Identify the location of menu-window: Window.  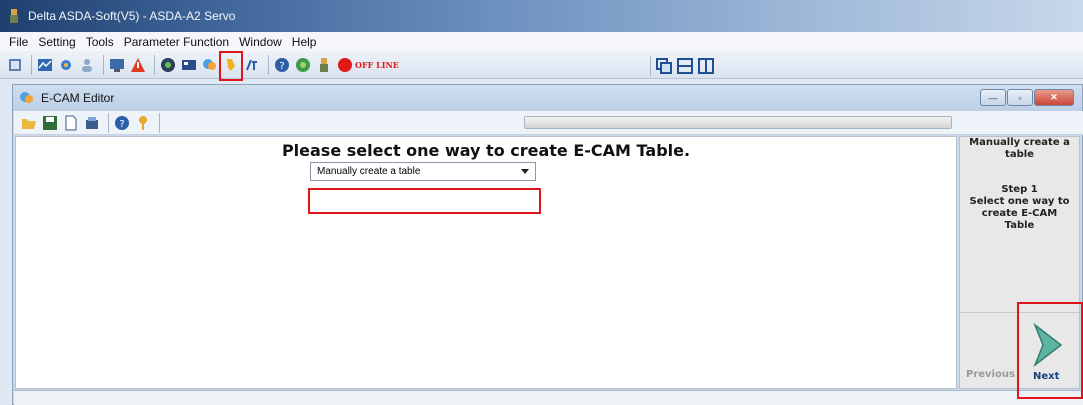
(260, 42).